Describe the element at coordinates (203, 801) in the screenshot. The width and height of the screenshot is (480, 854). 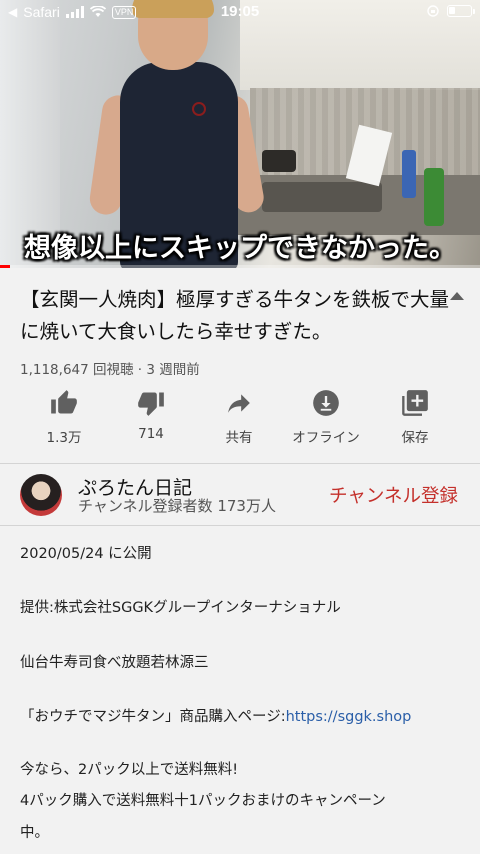
I see `promo-line-2: 4パック購入で送料無料十1パックおまけのキャンペーン` at that location.